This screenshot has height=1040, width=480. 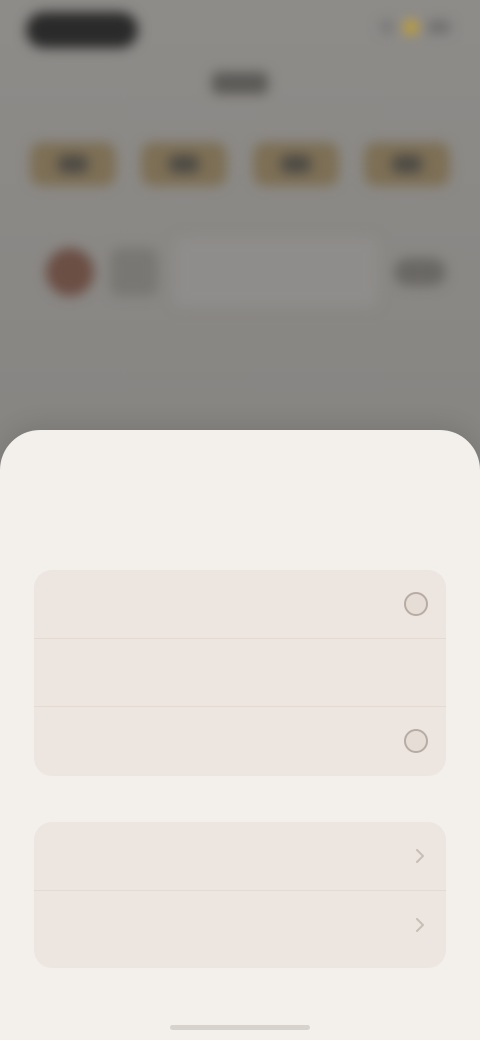 What do you see at coordinates (411, 27) in the screenshot?
I see `wifi-icon` at bounding box center [411, 27].